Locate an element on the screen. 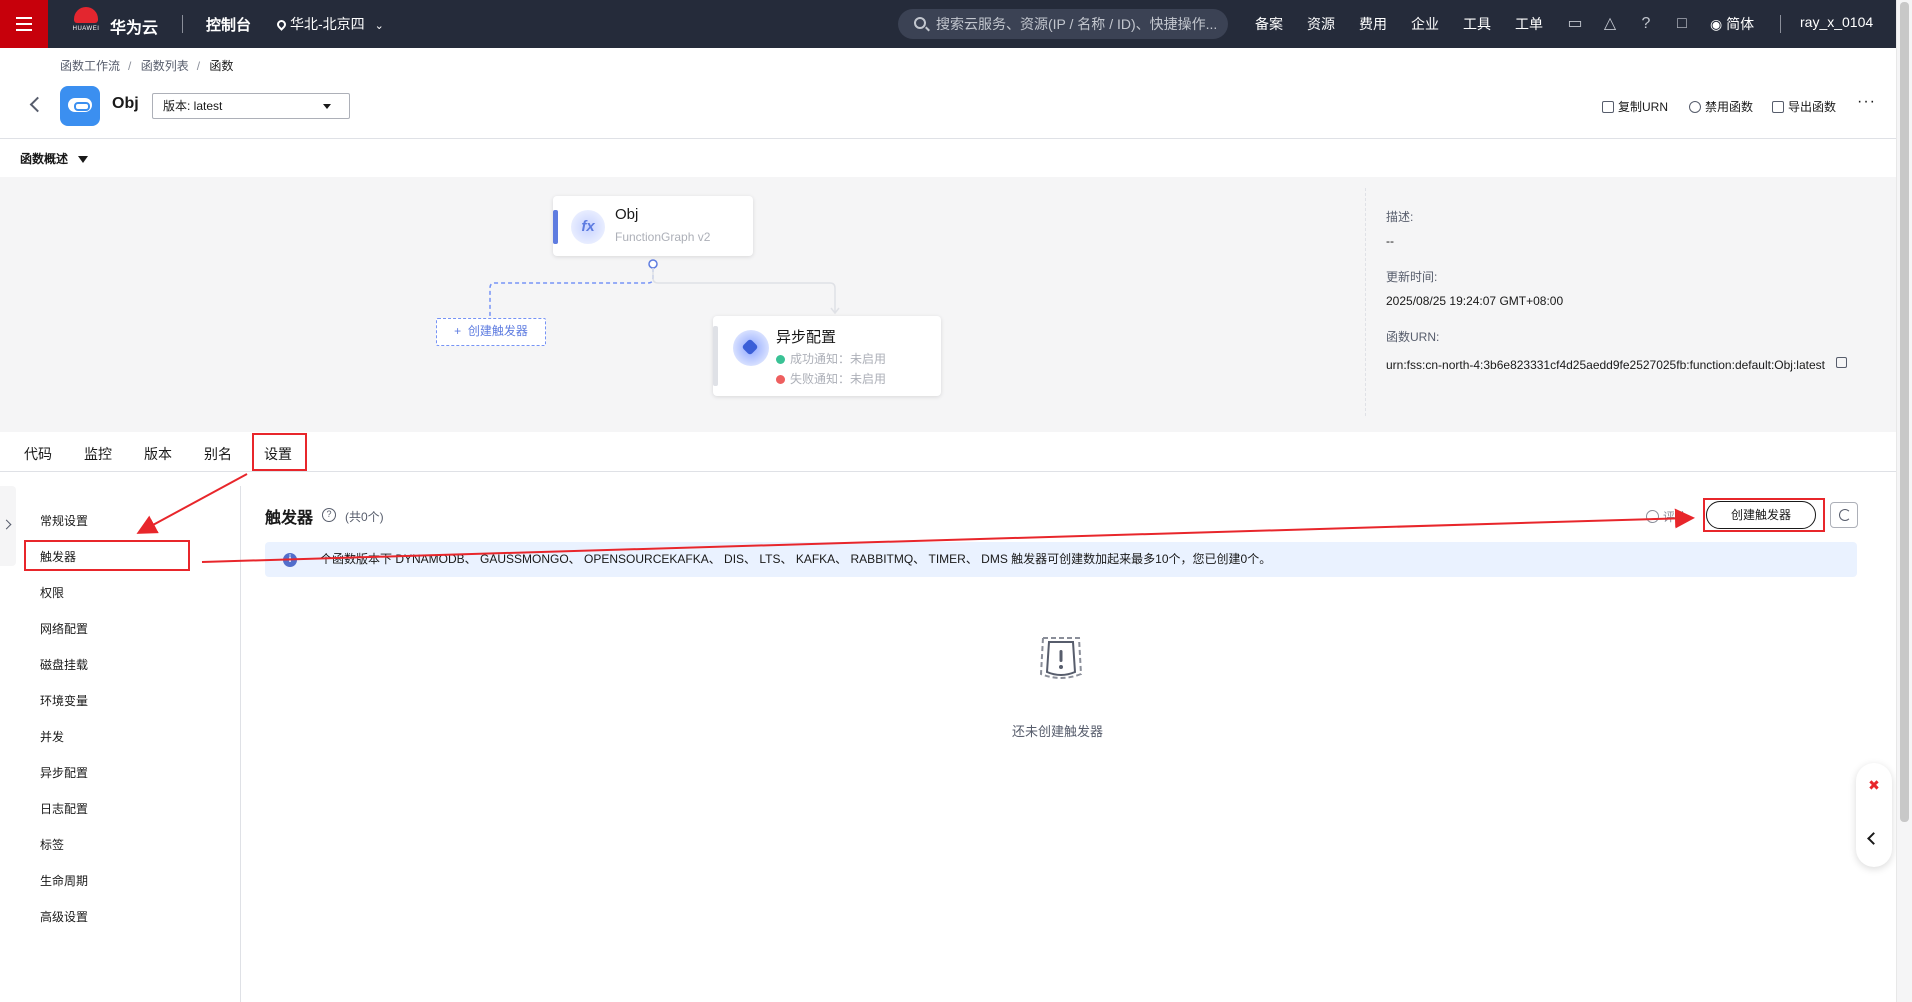 The height and width of the screenshot is (1002, 1912). function-fx-icon: fx is located at coordinates (588, 227).